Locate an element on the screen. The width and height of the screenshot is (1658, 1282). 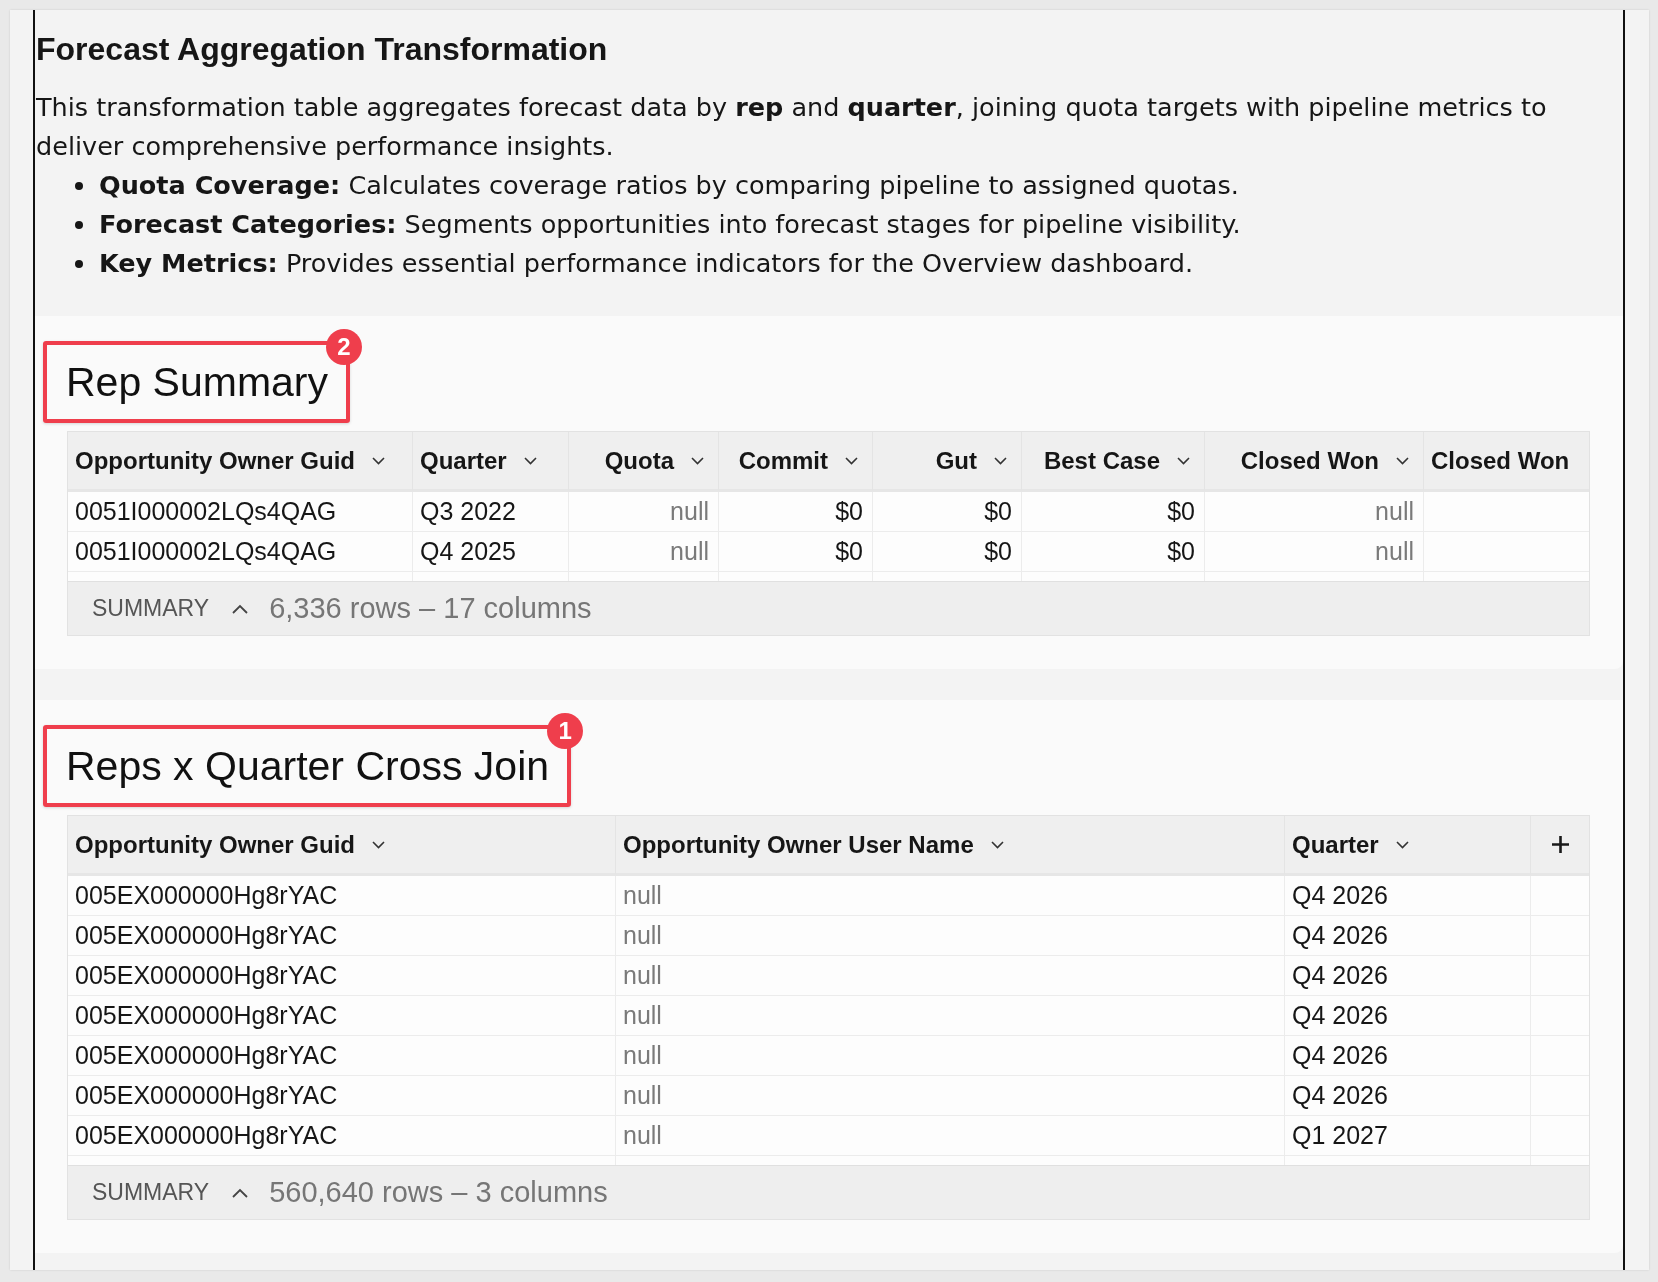
column-header: Gut is located at coordinates (947, 462).